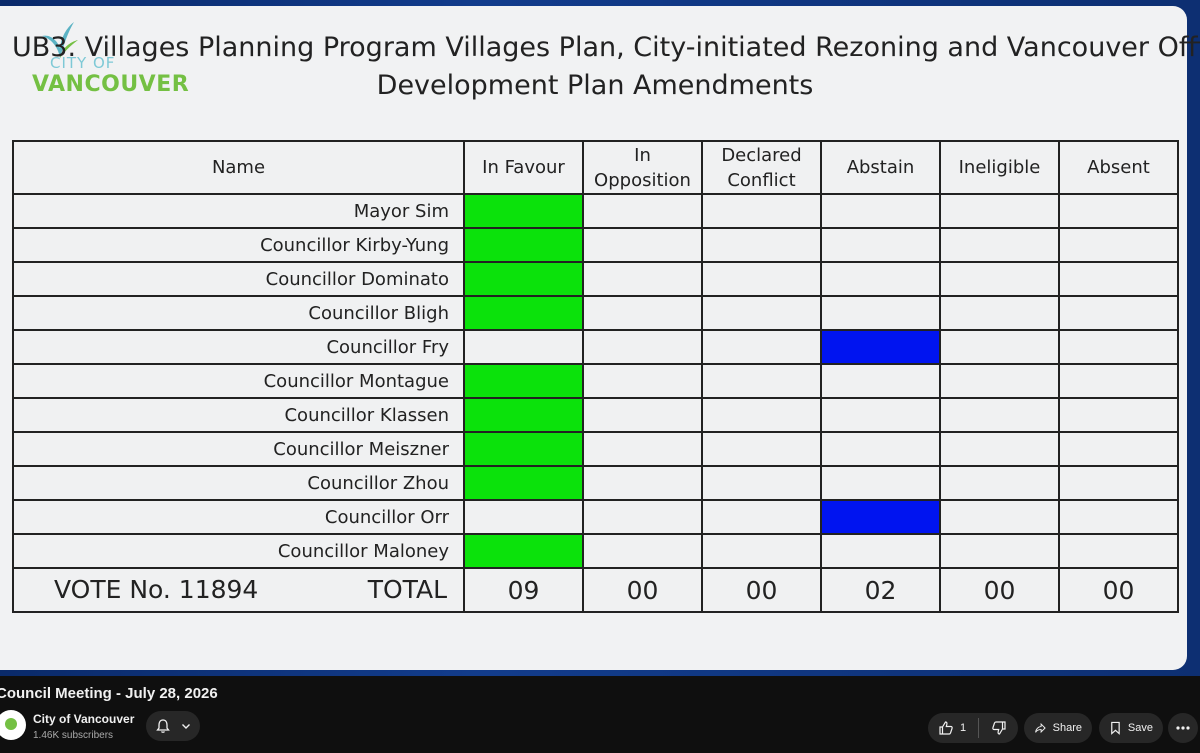 This screenshot has height=753, width=1200. I want to click on table-row: Councillor Zhou, so click(595, 483).